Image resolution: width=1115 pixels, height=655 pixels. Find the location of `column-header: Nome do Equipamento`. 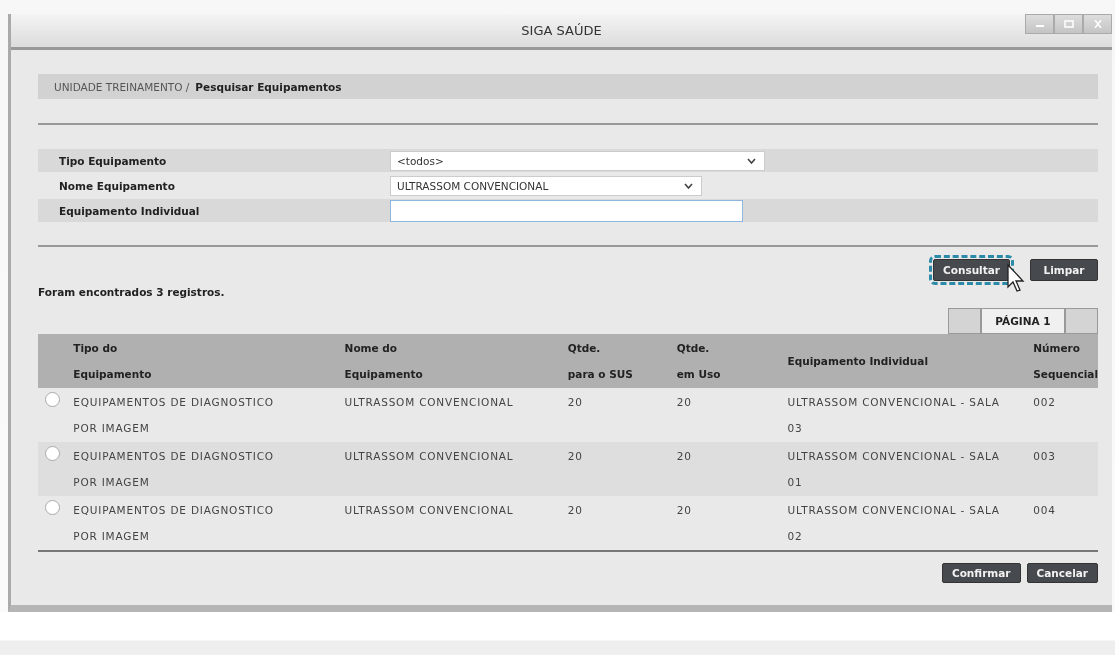

column-header: Nome do Equipamento is located at coordinates (455, 361).